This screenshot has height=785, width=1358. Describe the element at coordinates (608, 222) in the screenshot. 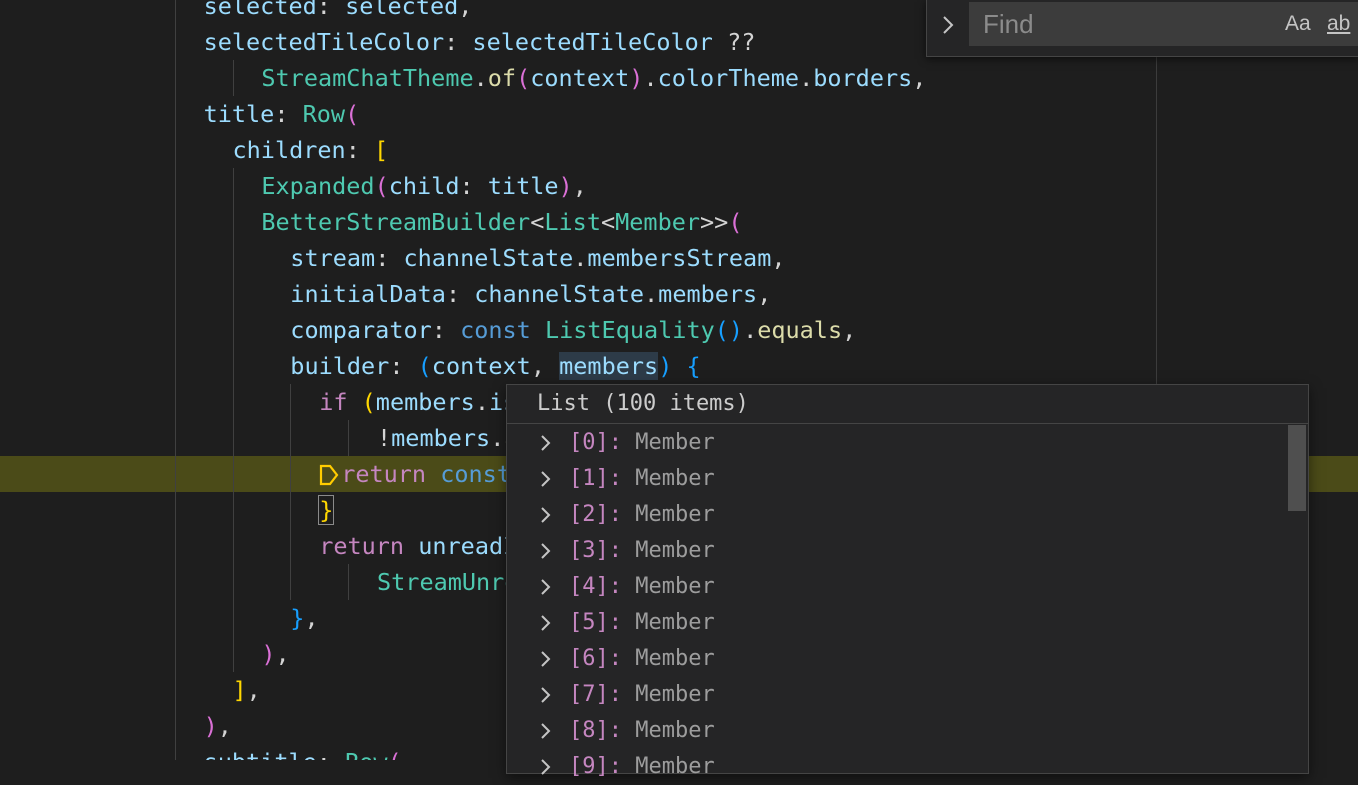

I see `code-token: <` at that location.